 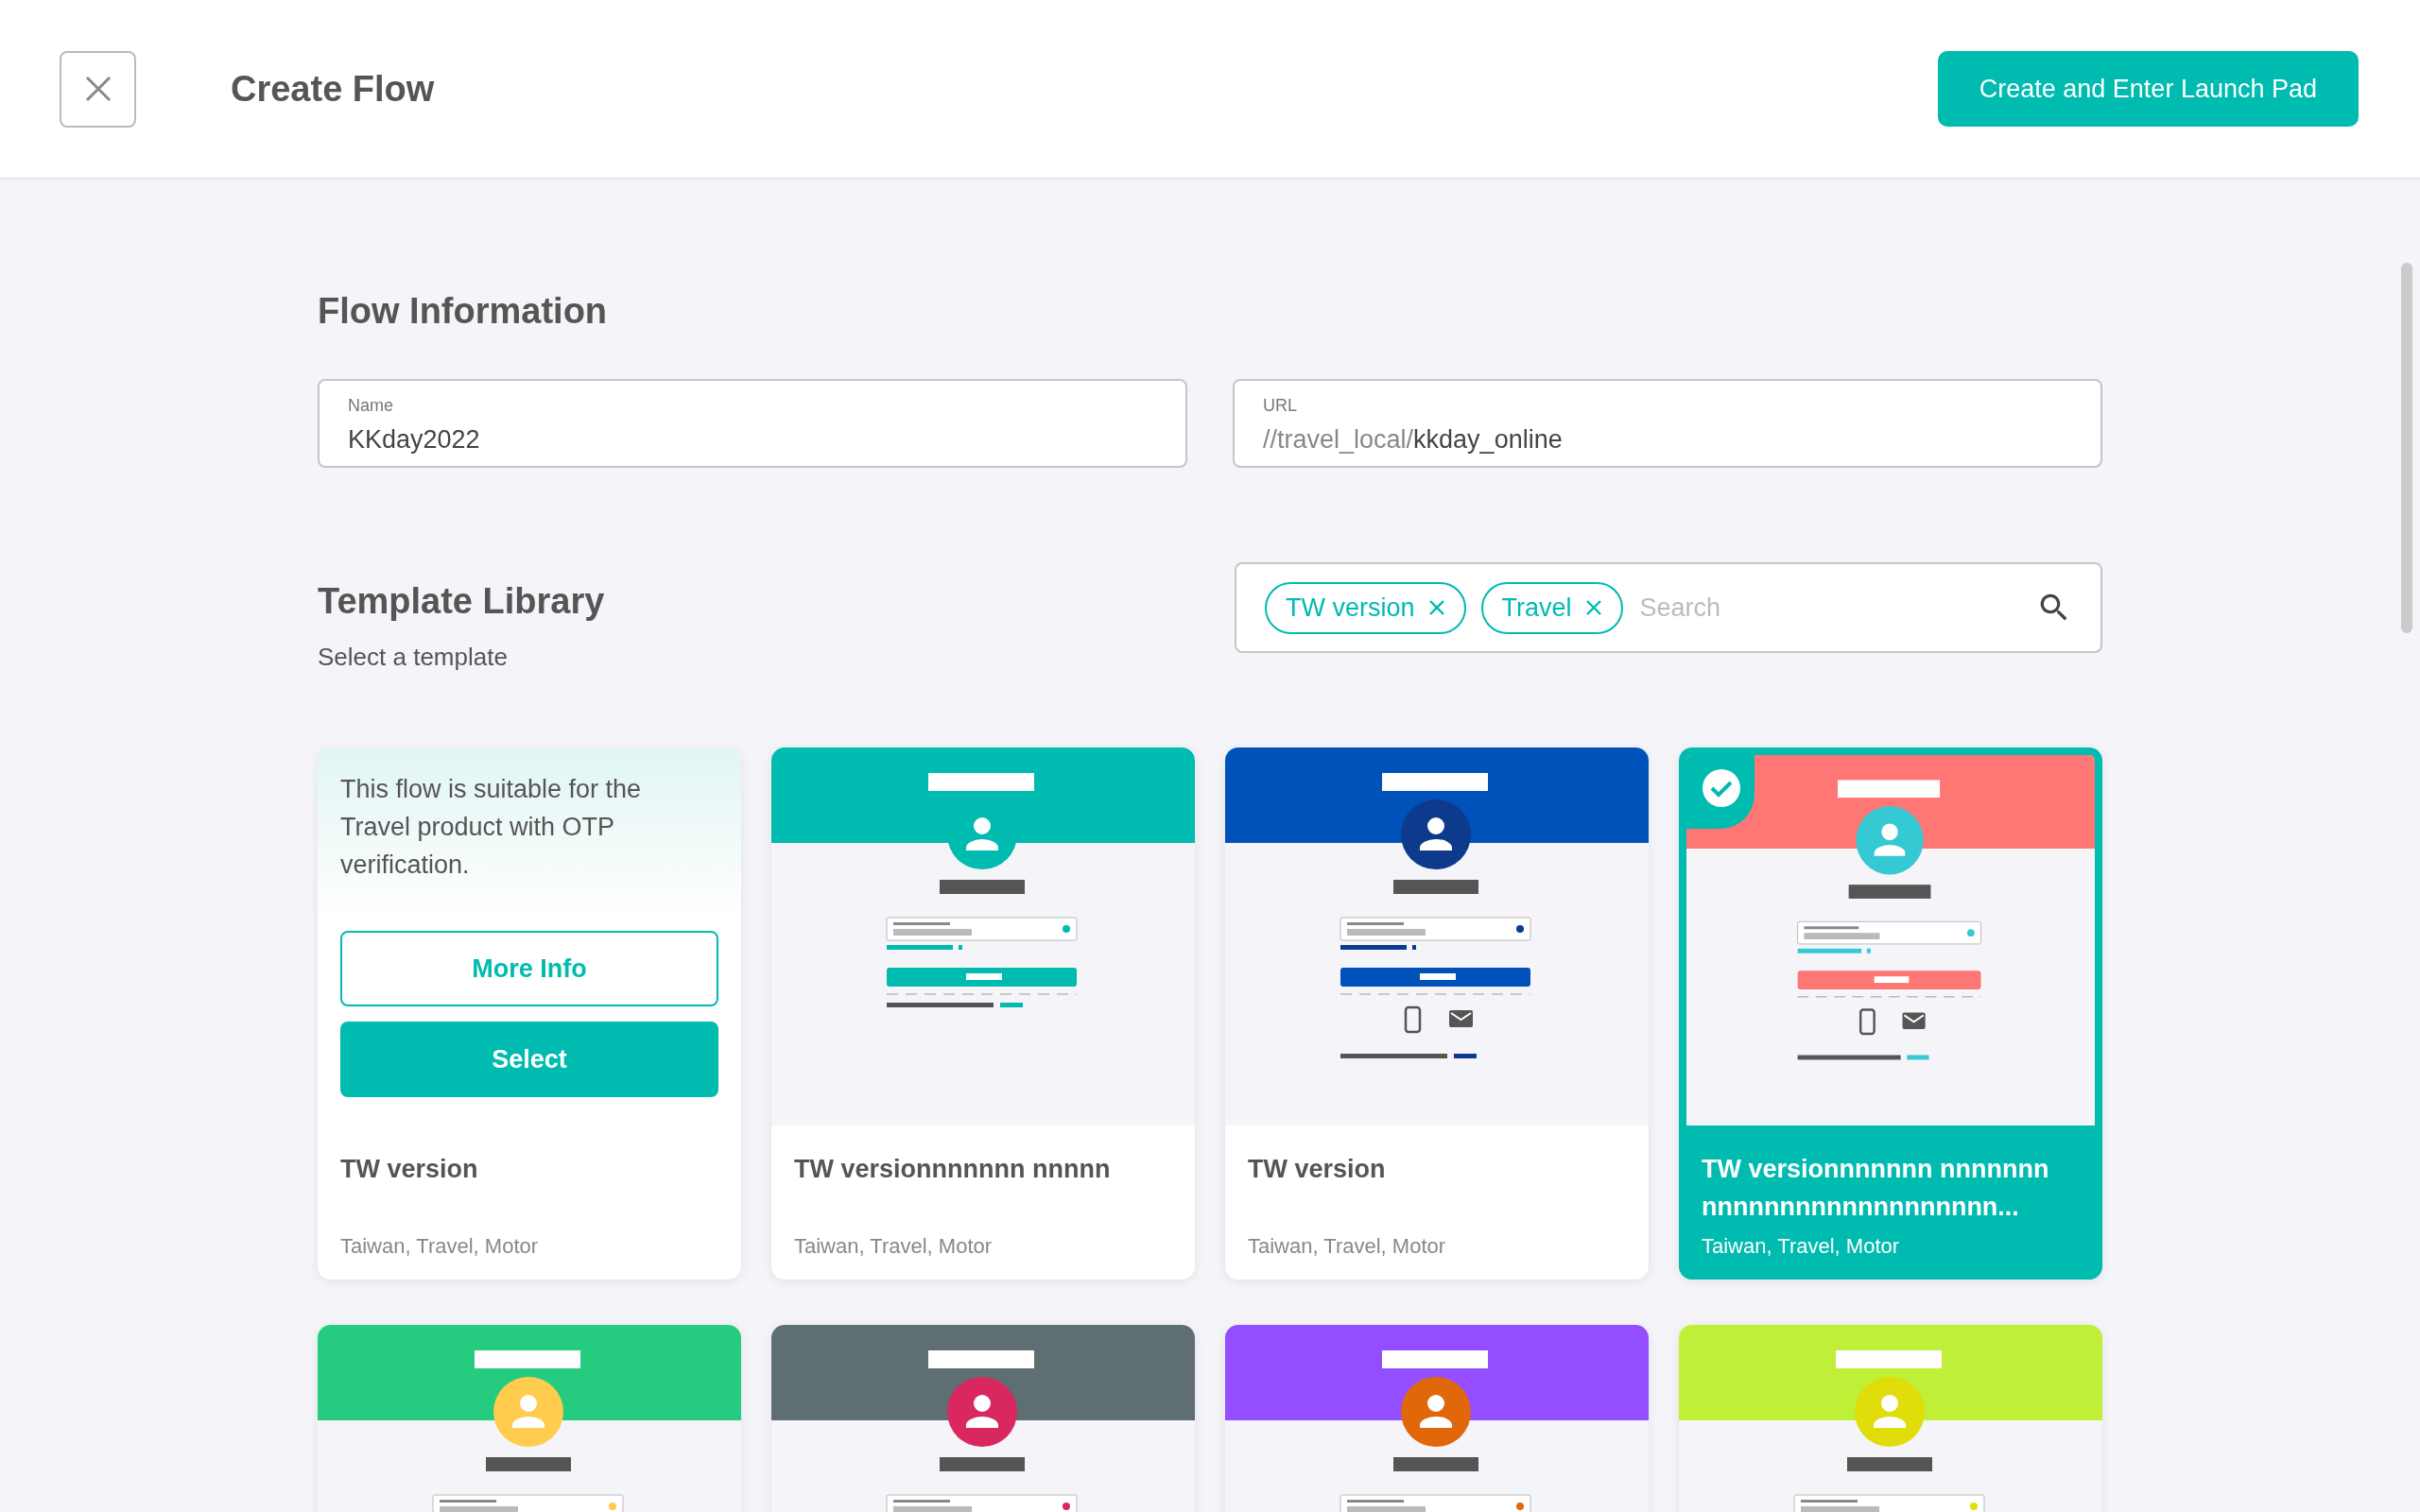 I want to click on page-title: Create Flow, so click(x=333, y=89).